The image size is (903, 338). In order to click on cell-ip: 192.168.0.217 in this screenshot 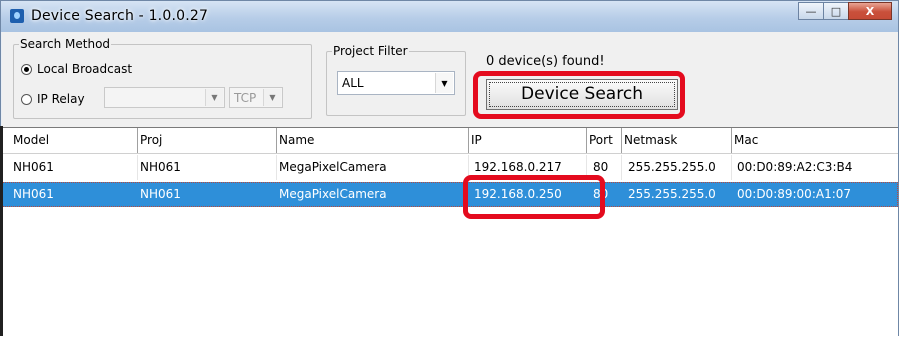, I will do `click(528, 167)`.